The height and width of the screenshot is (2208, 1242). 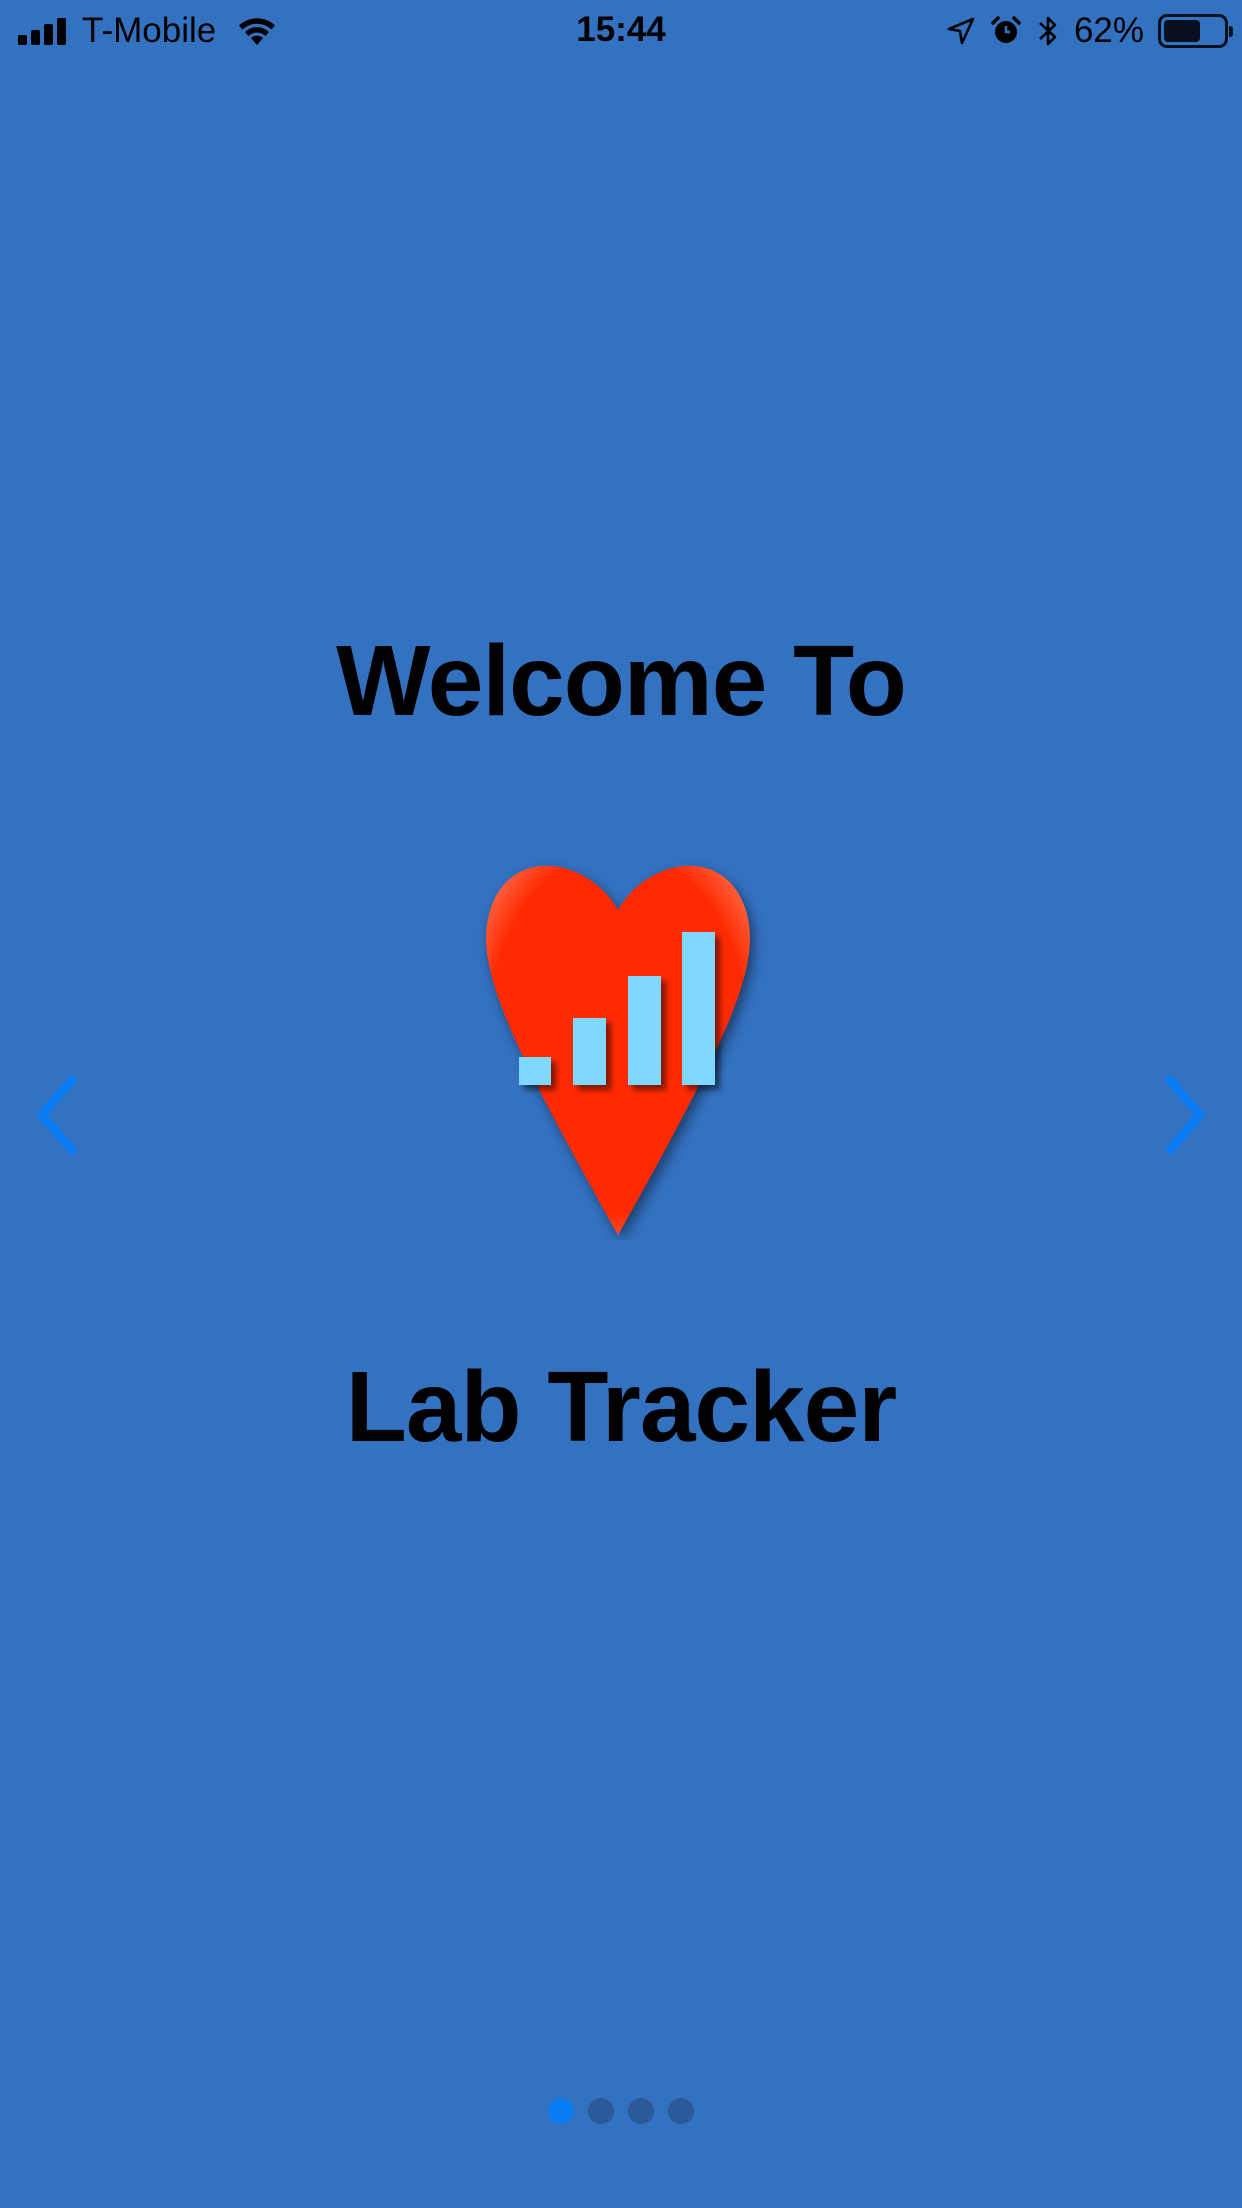 I want to click on heart-bar-chart-icon, so click(x=618, y=1050).